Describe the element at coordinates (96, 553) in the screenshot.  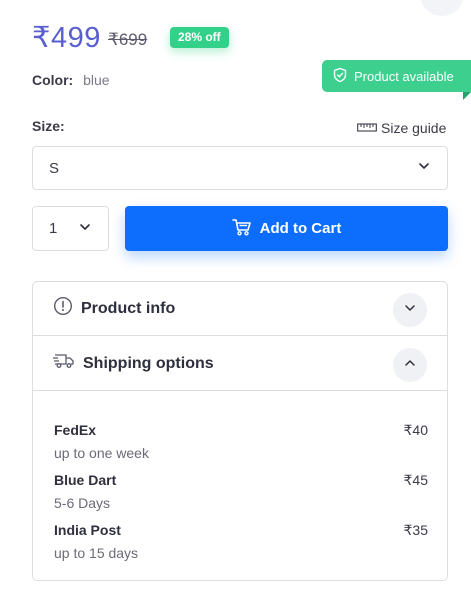
I see `shipping-time: up to 15 days` at that location.